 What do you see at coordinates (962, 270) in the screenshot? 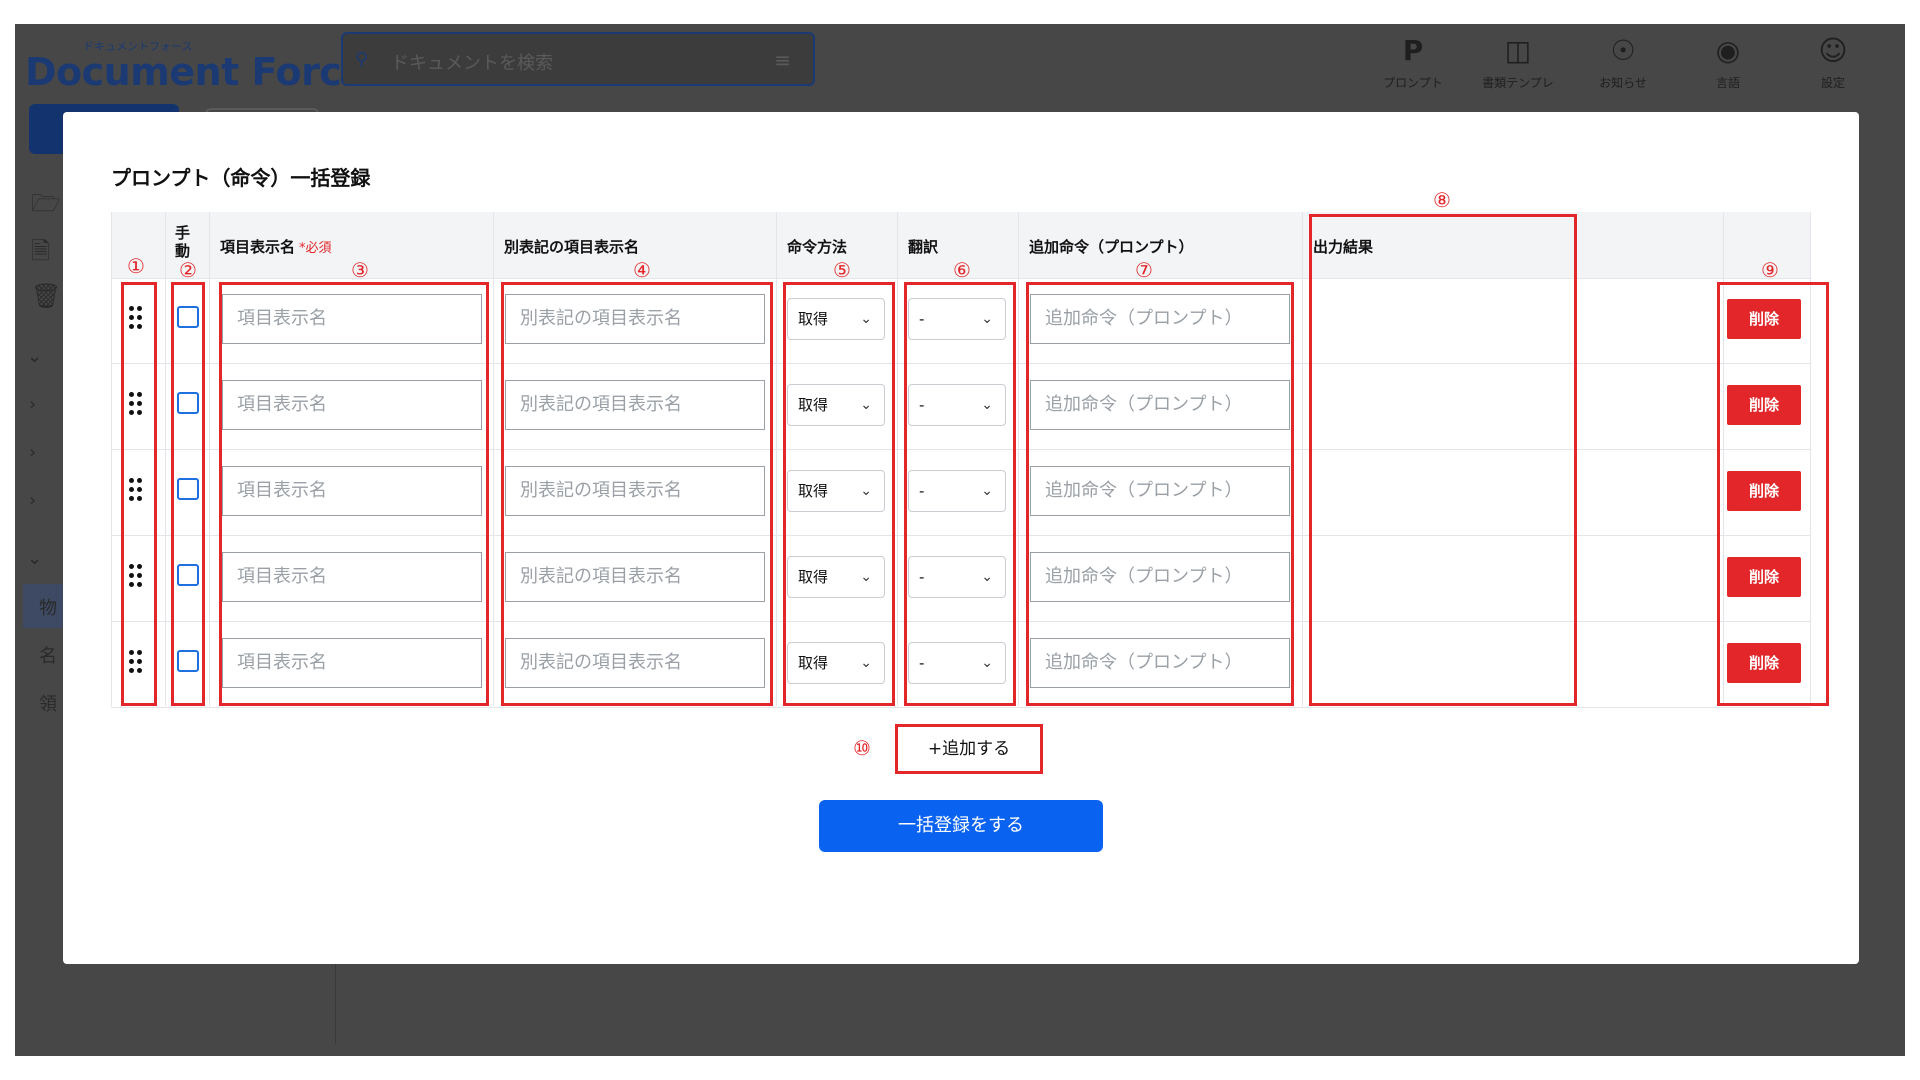
I see `annotation-number: ⑥` at bounding box center [962, 270].